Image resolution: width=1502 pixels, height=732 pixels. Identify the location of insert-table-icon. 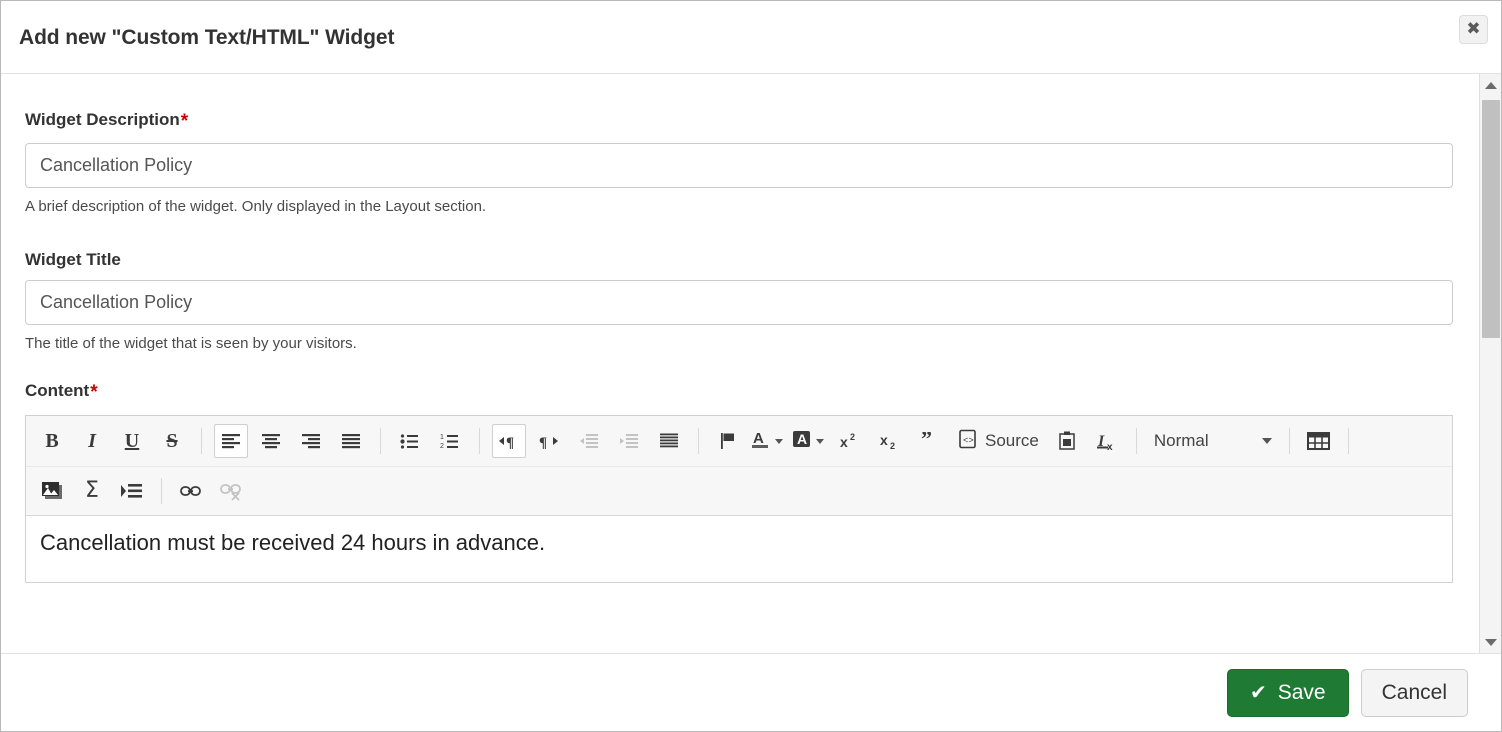
(1319, 441).